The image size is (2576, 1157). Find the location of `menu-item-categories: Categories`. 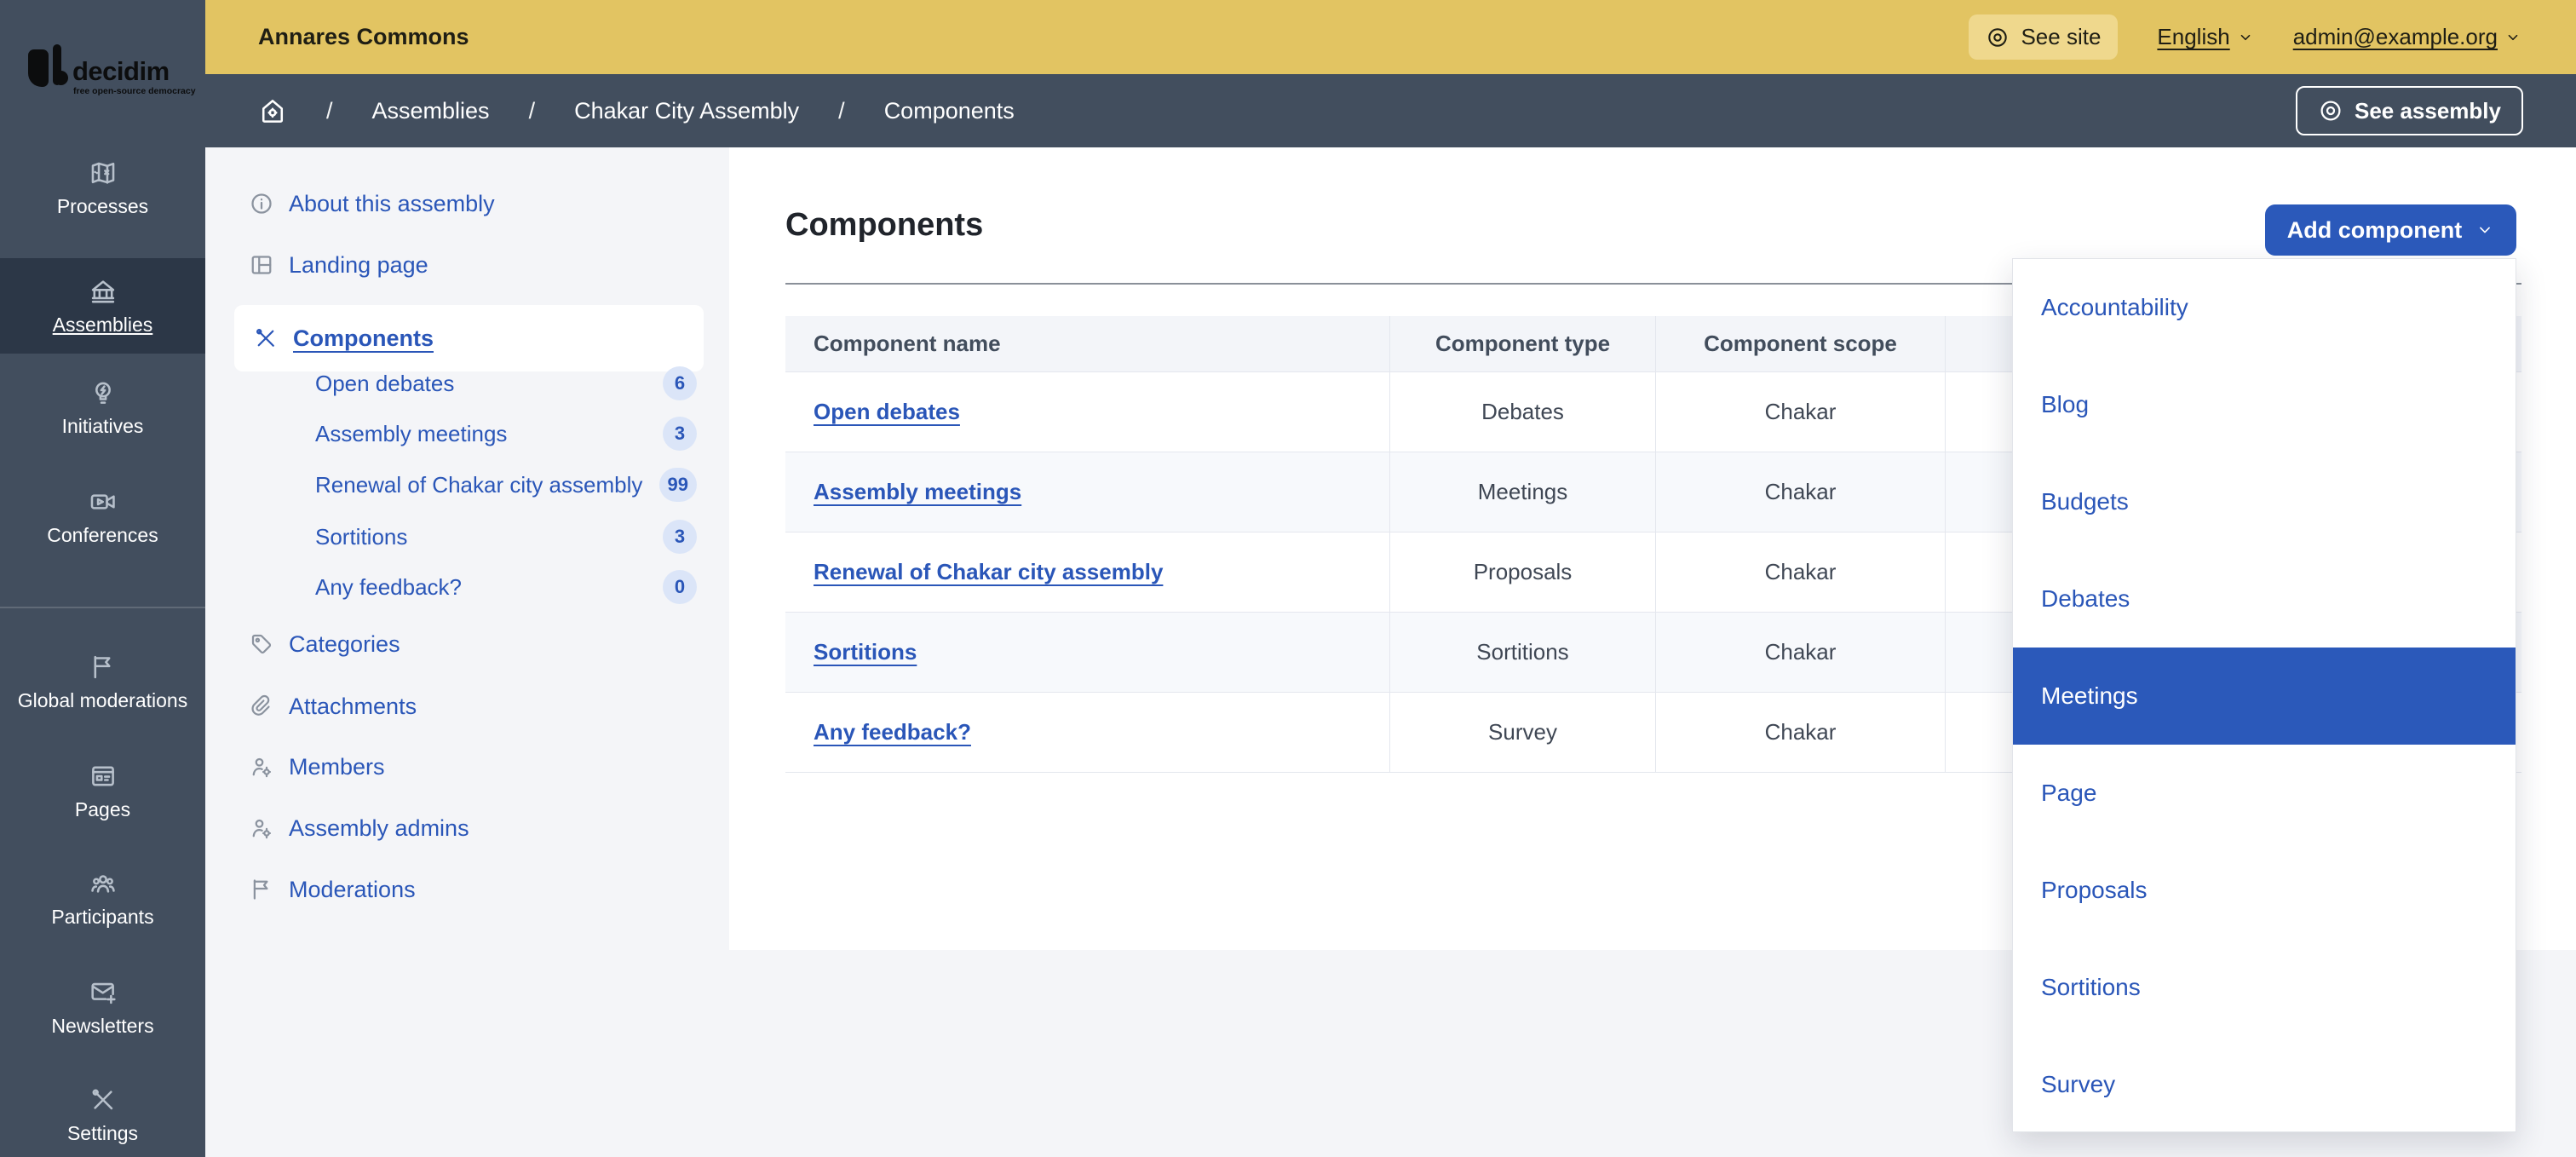

menu-item-categories: Categories is located at coordinates (325, 644).